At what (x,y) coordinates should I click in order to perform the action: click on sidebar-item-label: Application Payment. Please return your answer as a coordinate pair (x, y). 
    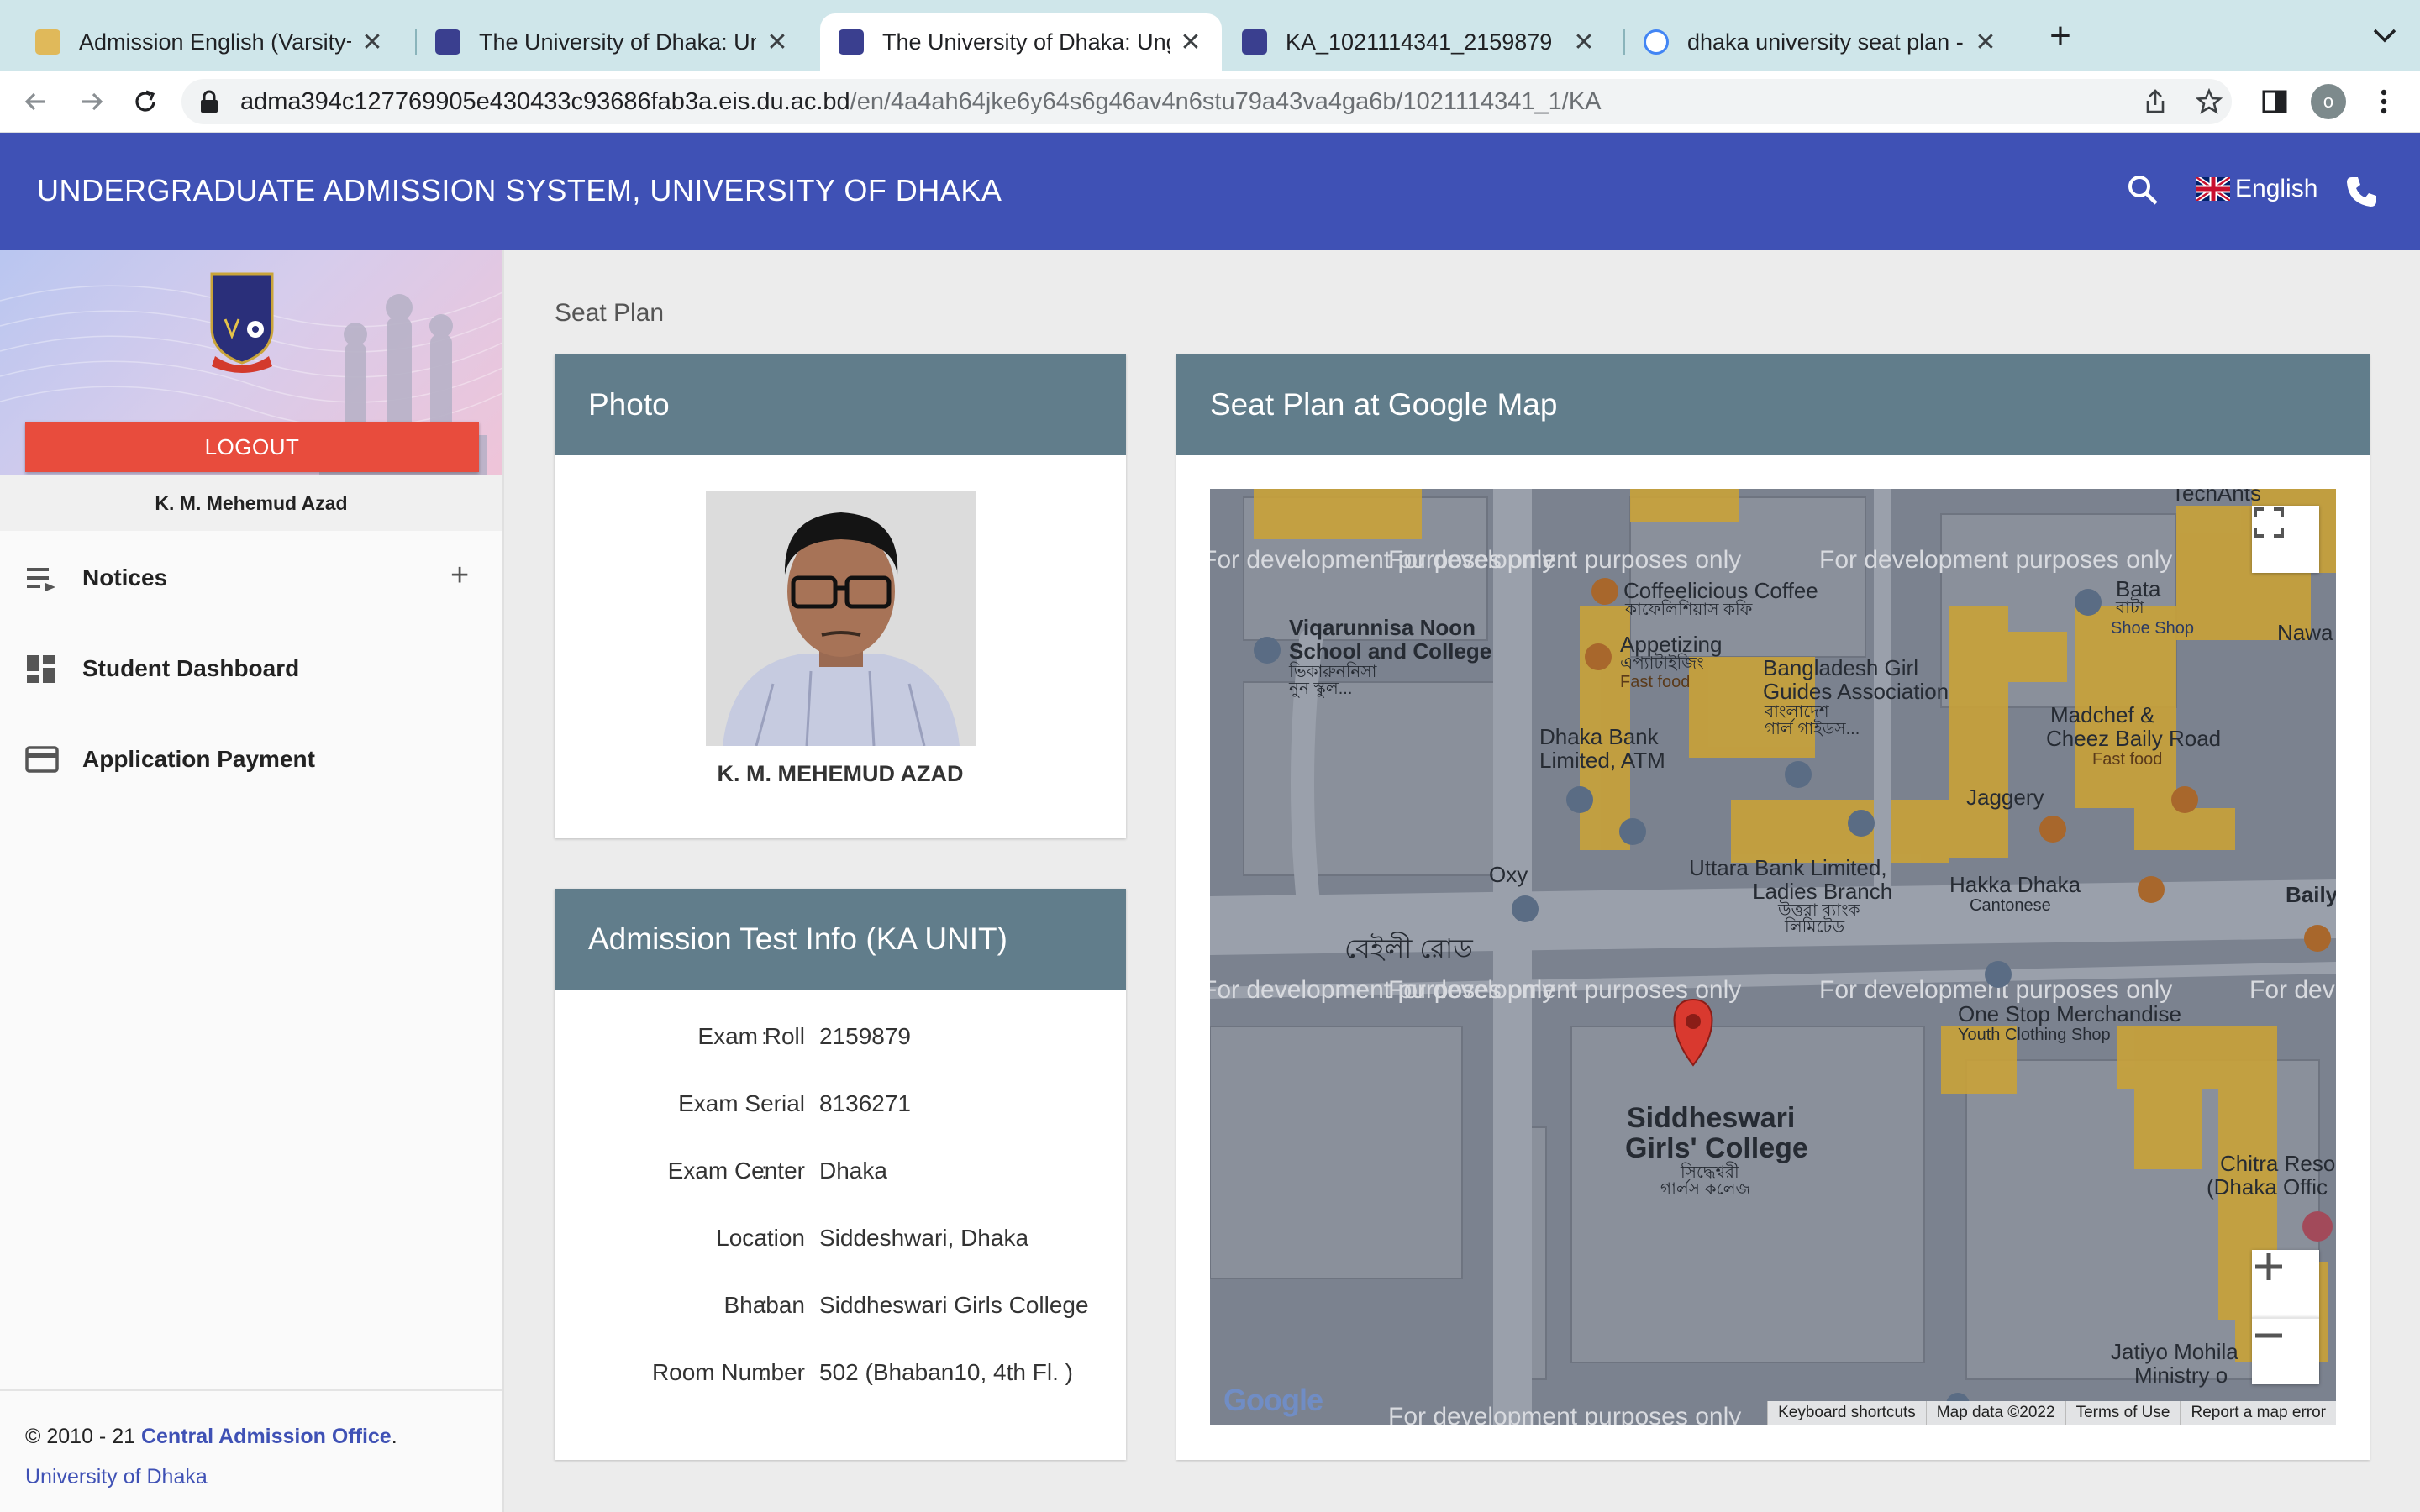
    Looking at the image, I should click on (199, 759).